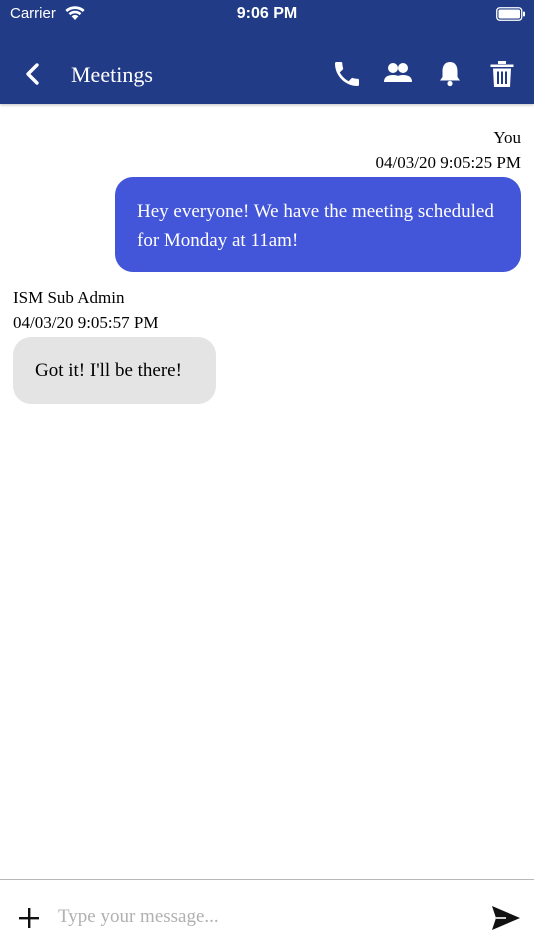 The image size is (534, 951). I want to click on navigation-bar: Meetings, so click(267, 74).